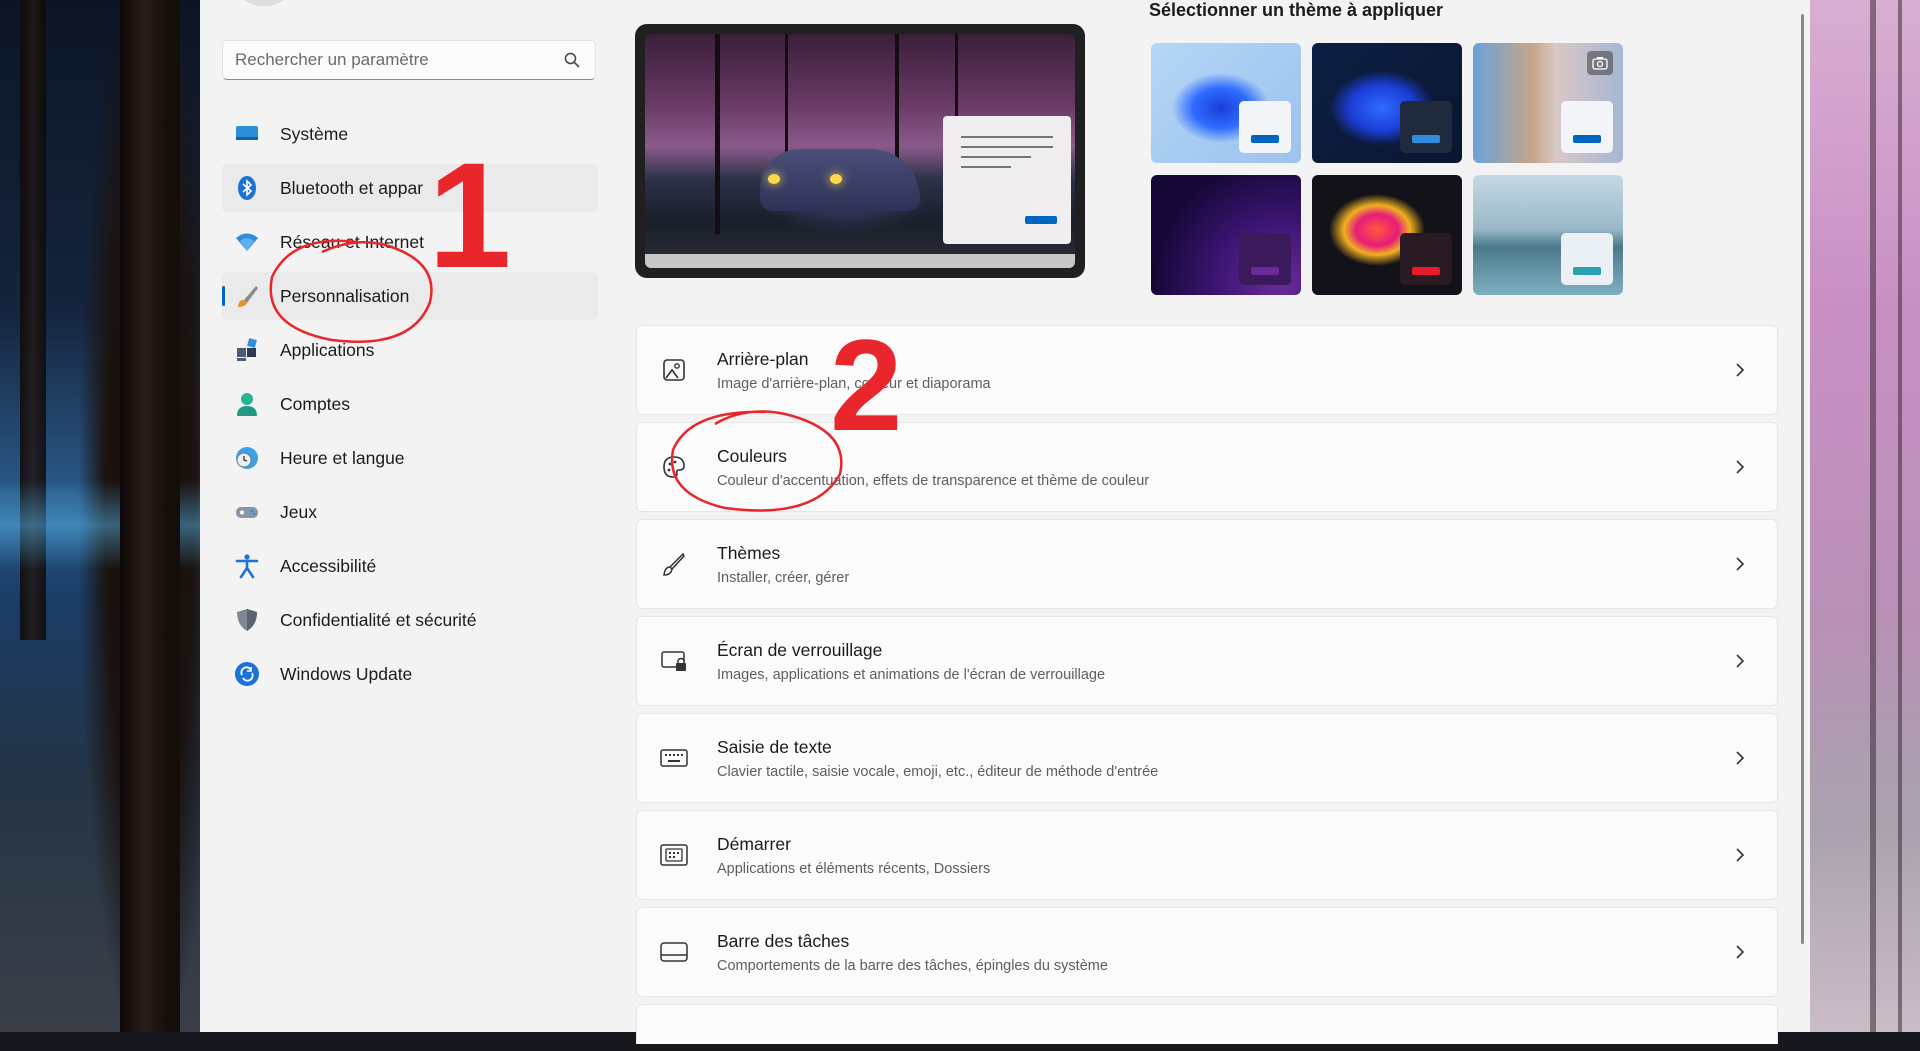 The image size is (1920, 1051). Describe the element at coordinates (378, 619) in the screenshot. I see `sidebar-item-label: Confidentialité et sécurité` at that location.